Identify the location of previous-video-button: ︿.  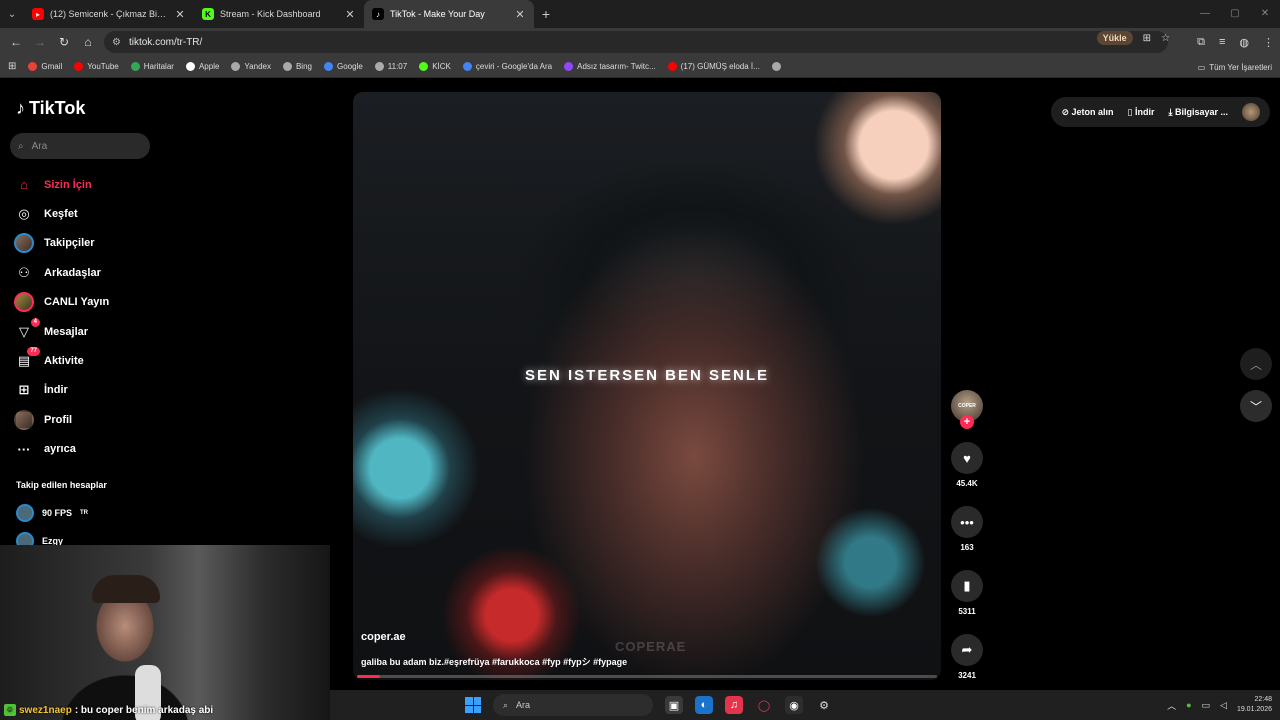
(1256, 364).